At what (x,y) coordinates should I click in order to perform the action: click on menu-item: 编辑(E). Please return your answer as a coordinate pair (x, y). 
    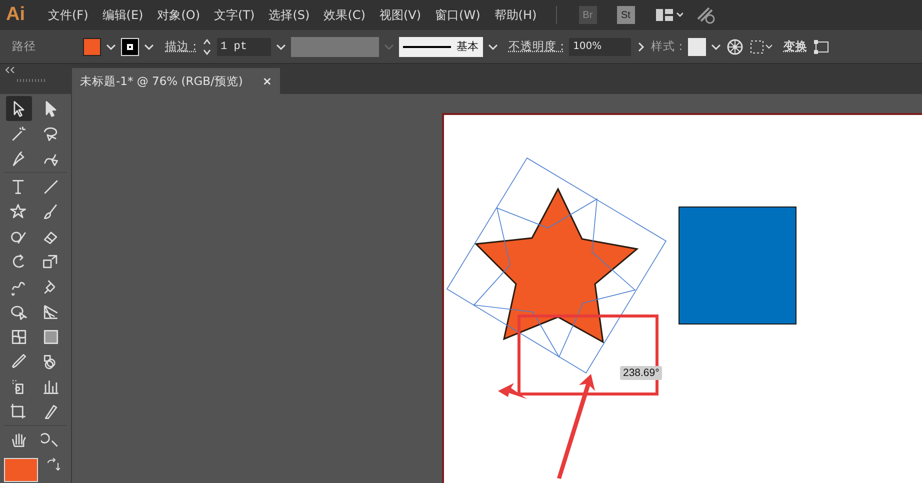
    Looking at the image, I should click on (122, 15).